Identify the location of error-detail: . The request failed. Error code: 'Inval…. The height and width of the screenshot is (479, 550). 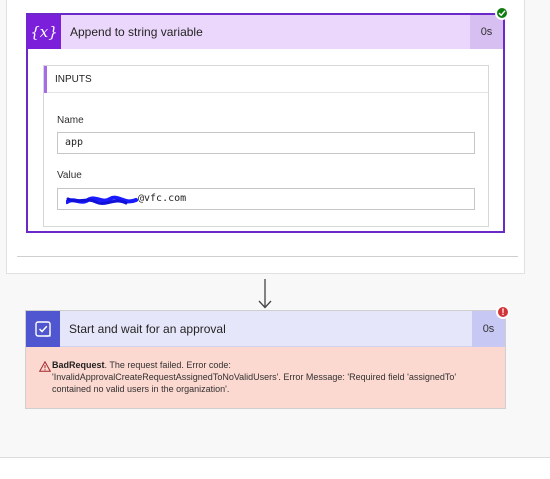
(254, 377).